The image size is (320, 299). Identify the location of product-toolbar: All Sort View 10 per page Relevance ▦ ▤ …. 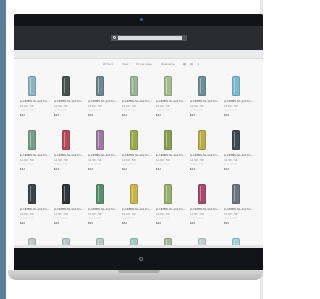
(138, 64).